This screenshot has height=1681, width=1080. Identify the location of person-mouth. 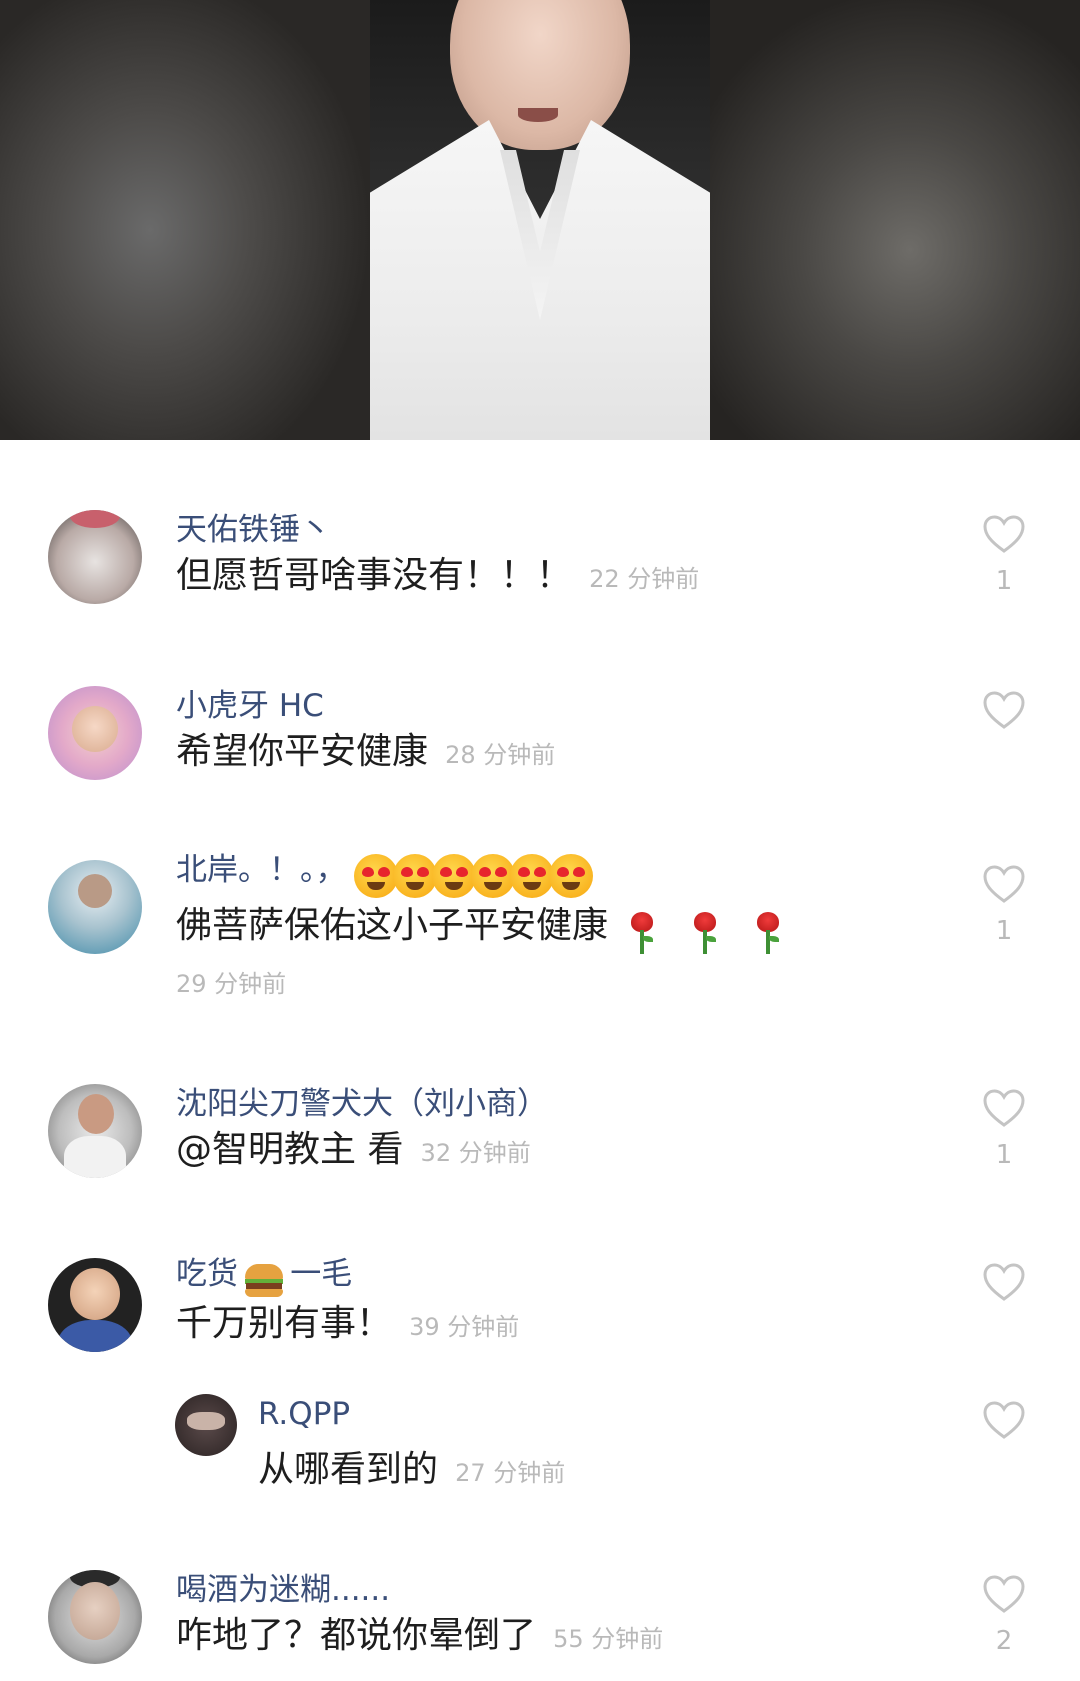
(538, 115).